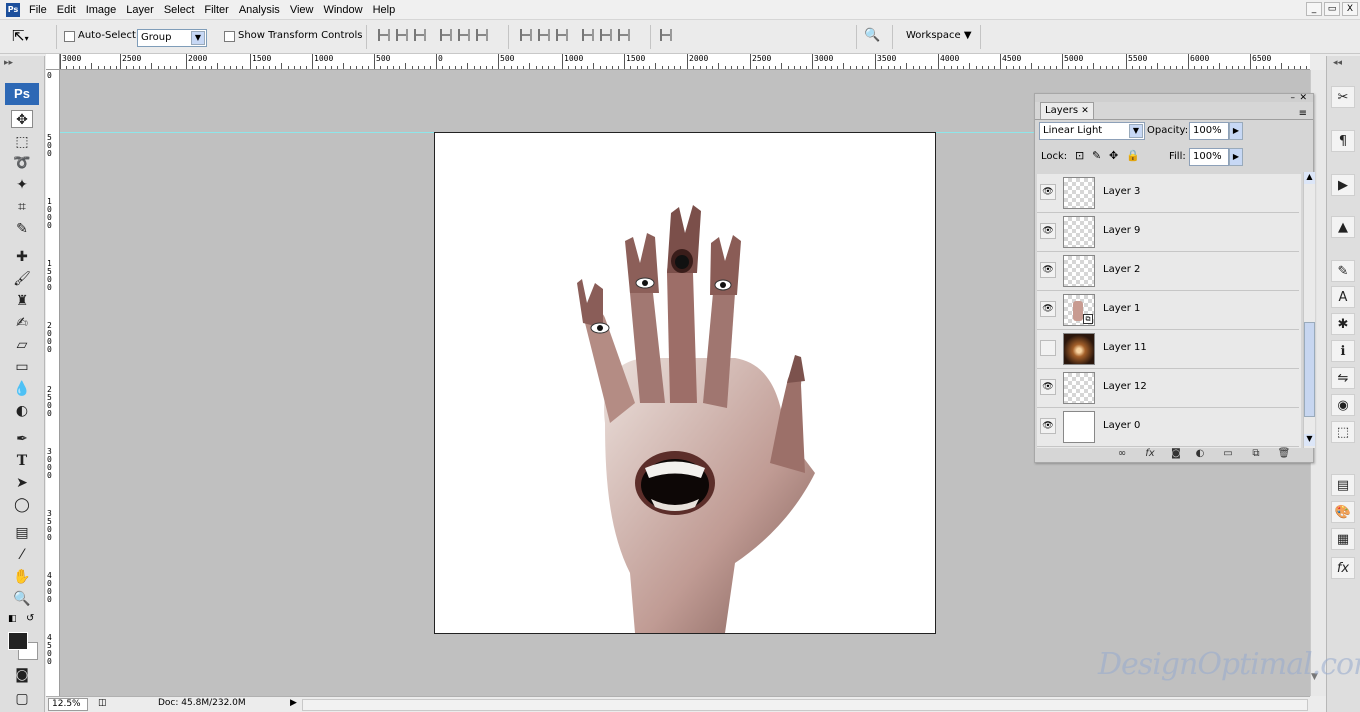  I want to click on clone-source-dock-icon: ⇋, so click(1343, 378).